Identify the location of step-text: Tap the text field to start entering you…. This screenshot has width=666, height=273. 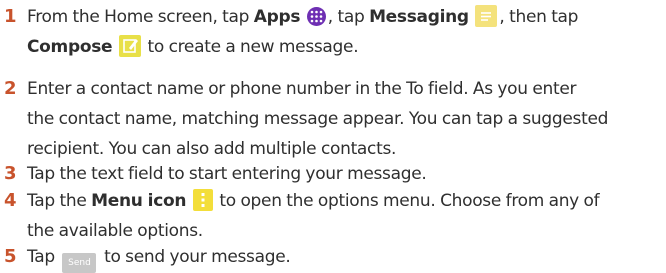
(345, 174).